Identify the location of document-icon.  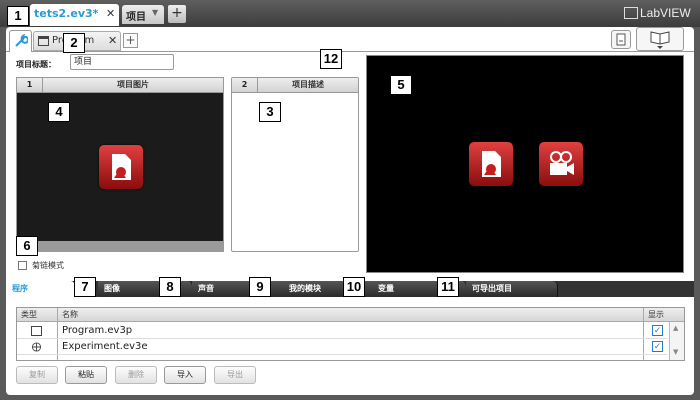
(621, 39).